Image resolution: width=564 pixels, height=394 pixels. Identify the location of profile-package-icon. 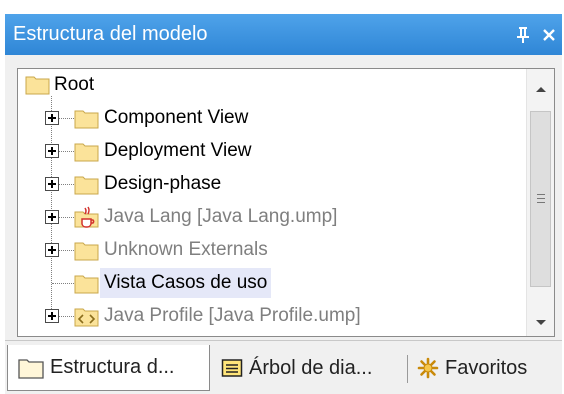
(86, 317).